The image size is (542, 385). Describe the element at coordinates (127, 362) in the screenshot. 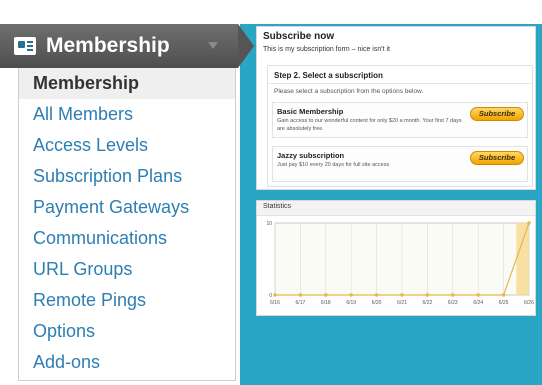

I see `menu-item-add-ons: Add-ons` at that location.